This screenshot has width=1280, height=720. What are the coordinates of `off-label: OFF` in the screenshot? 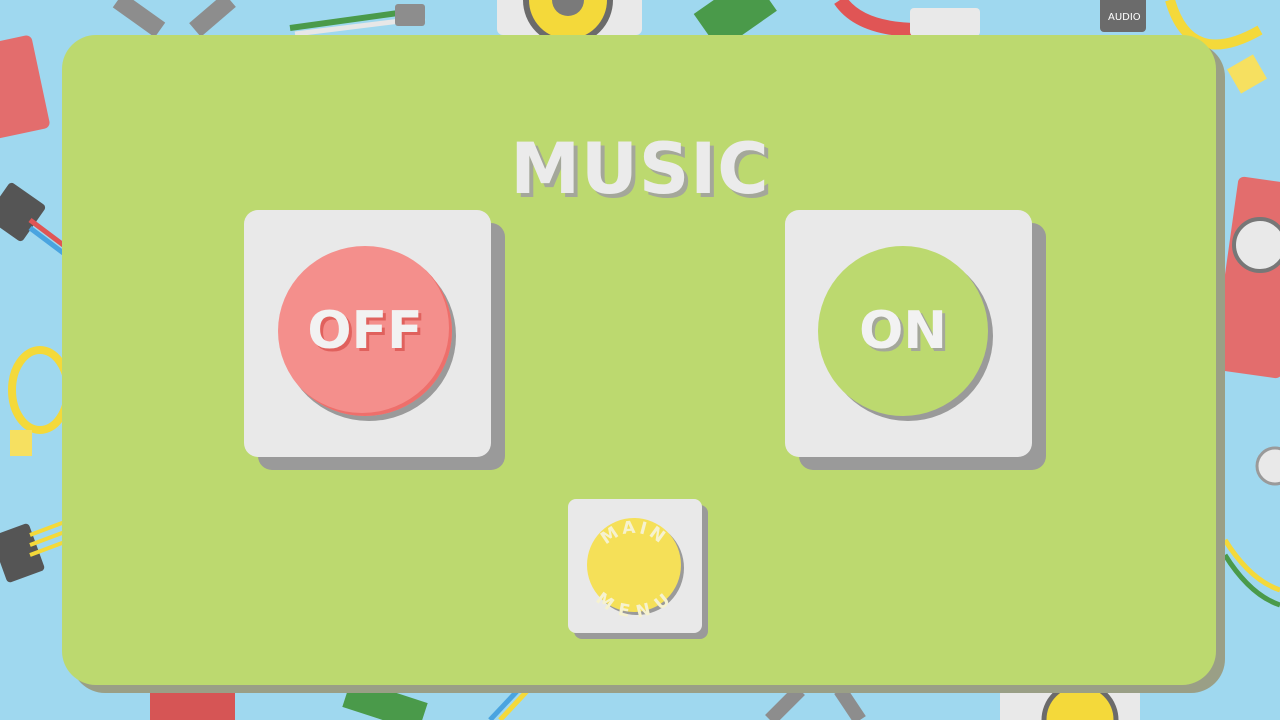 It's located at (365, 331).